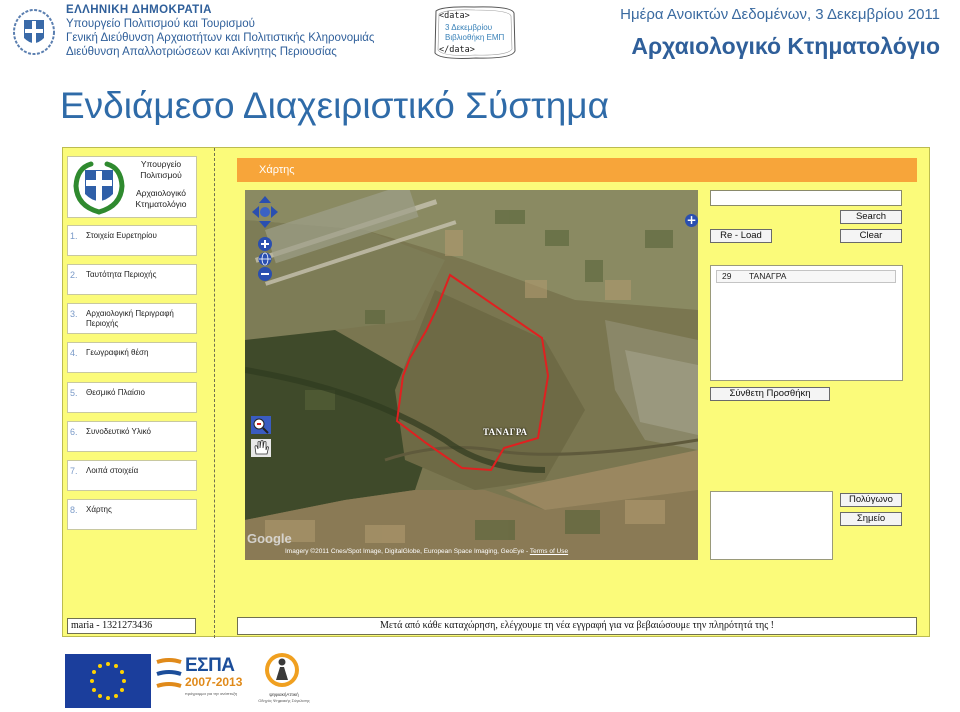  I want to click on digital-attica-title: ψηφιακήΑττική, so click(284, 694).